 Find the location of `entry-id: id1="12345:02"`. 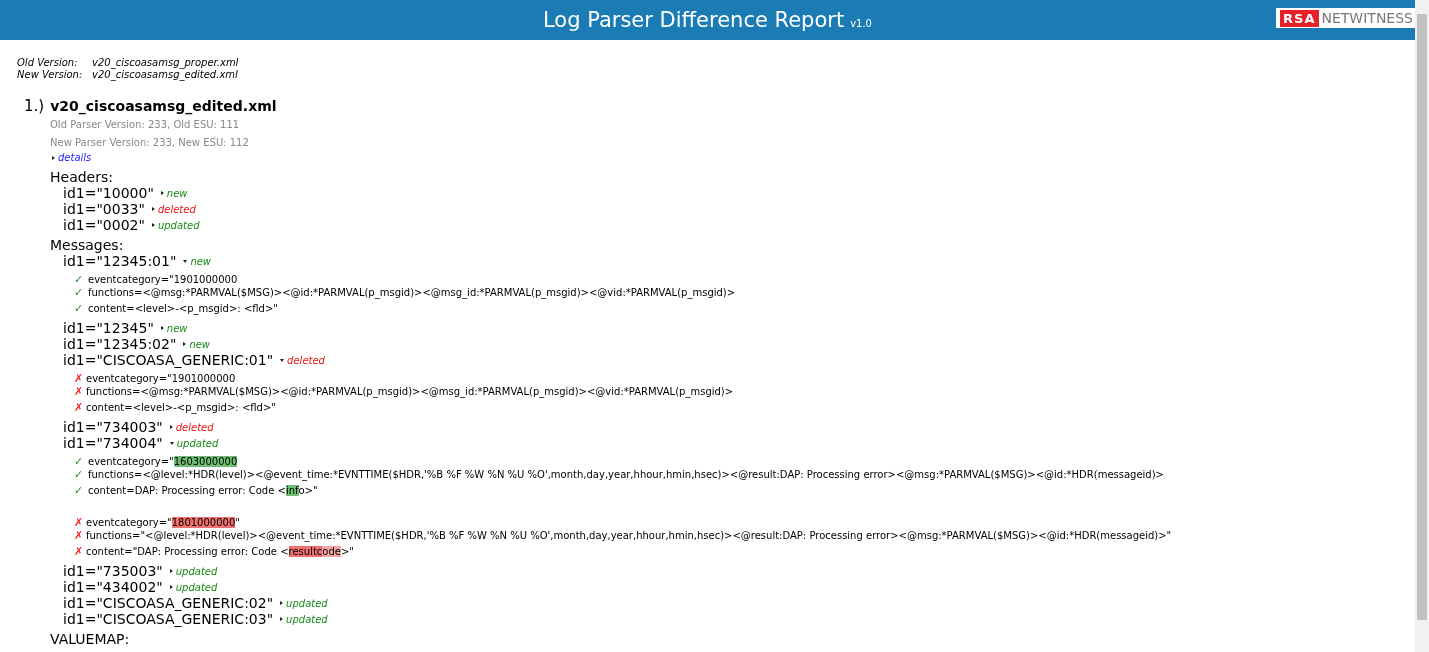

entry-id: id1="12345:02" is located at coordinates (120, 344).